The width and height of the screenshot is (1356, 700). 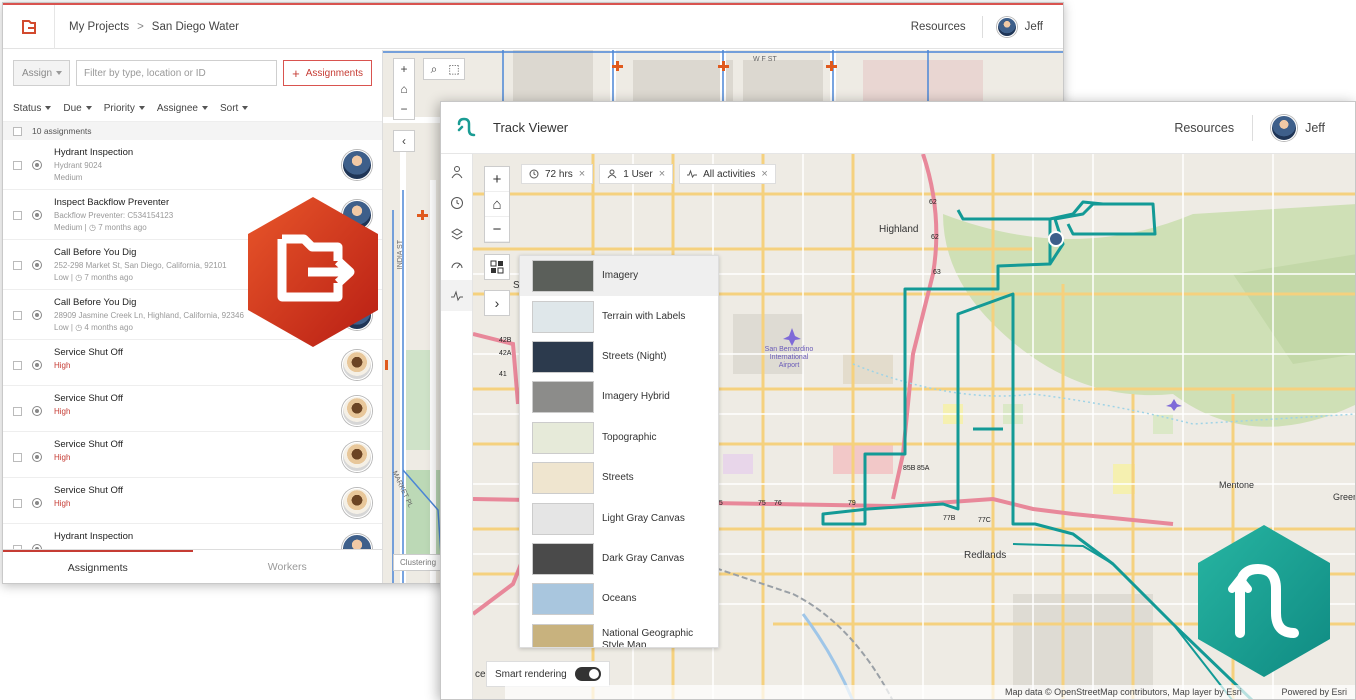 I want to click on users-icon, so click(x=456, y=171).